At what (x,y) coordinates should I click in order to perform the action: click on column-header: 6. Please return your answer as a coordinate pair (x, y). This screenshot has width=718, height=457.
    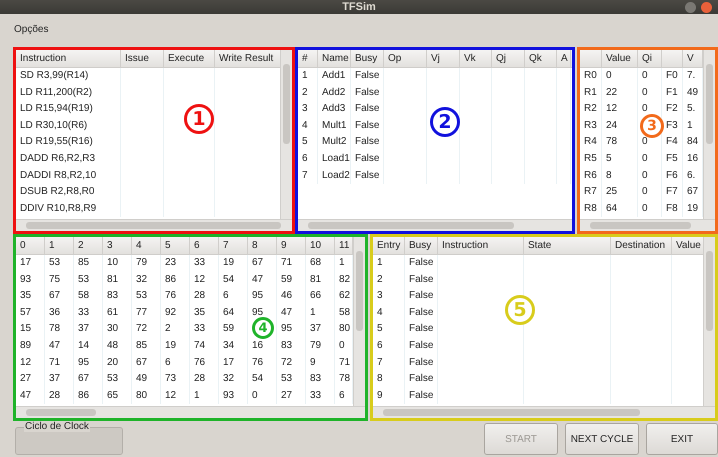
    Looking at the image, I should click on (204, 245).